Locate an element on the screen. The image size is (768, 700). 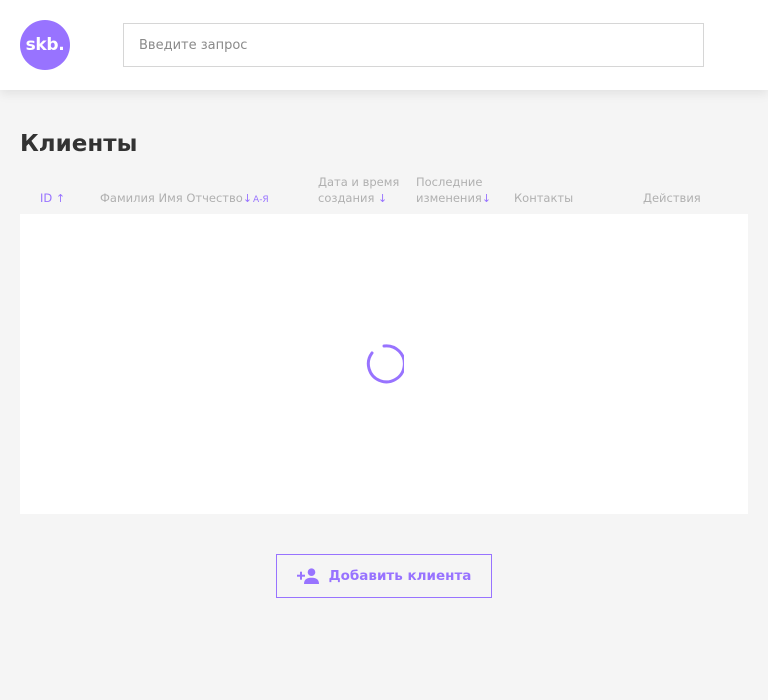
sort-hint: А-Я is located at coordinates (261, 200).